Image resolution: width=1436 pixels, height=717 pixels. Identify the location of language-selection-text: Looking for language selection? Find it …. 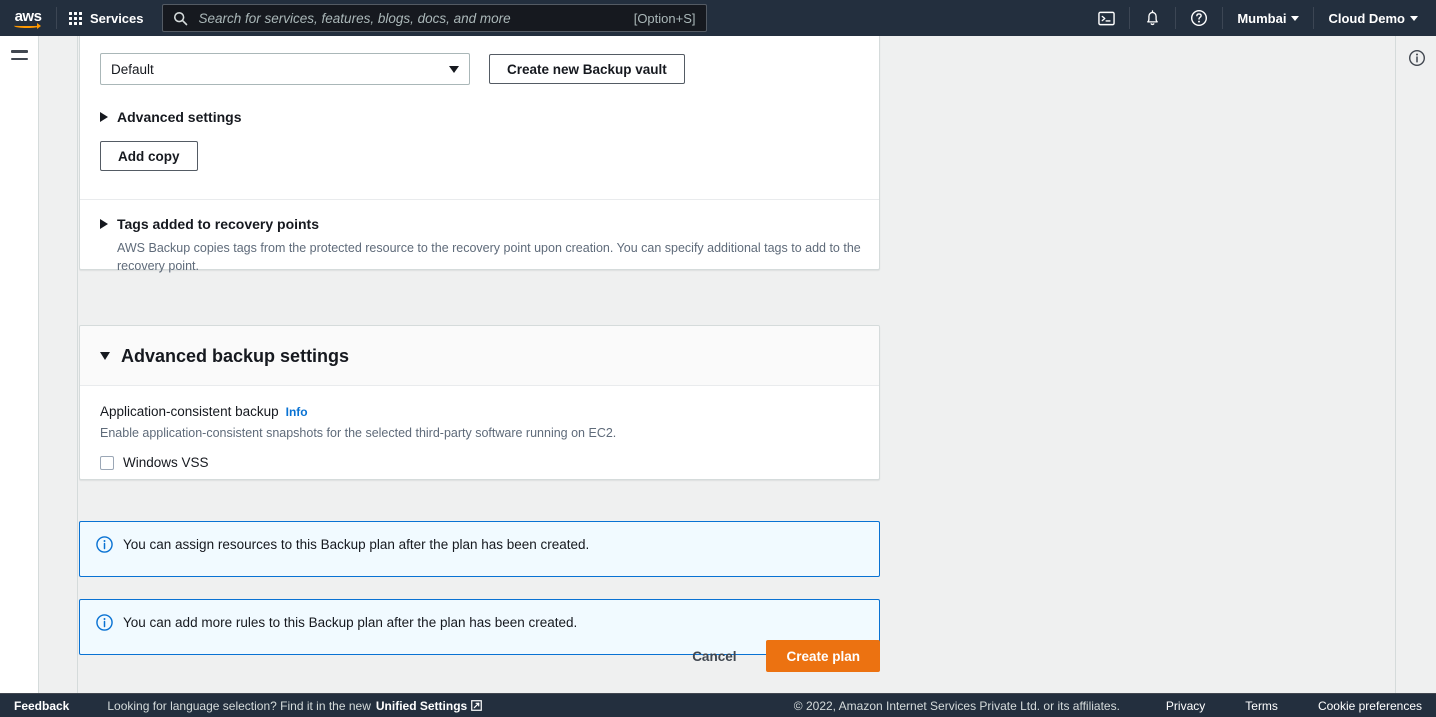
(239, 705).